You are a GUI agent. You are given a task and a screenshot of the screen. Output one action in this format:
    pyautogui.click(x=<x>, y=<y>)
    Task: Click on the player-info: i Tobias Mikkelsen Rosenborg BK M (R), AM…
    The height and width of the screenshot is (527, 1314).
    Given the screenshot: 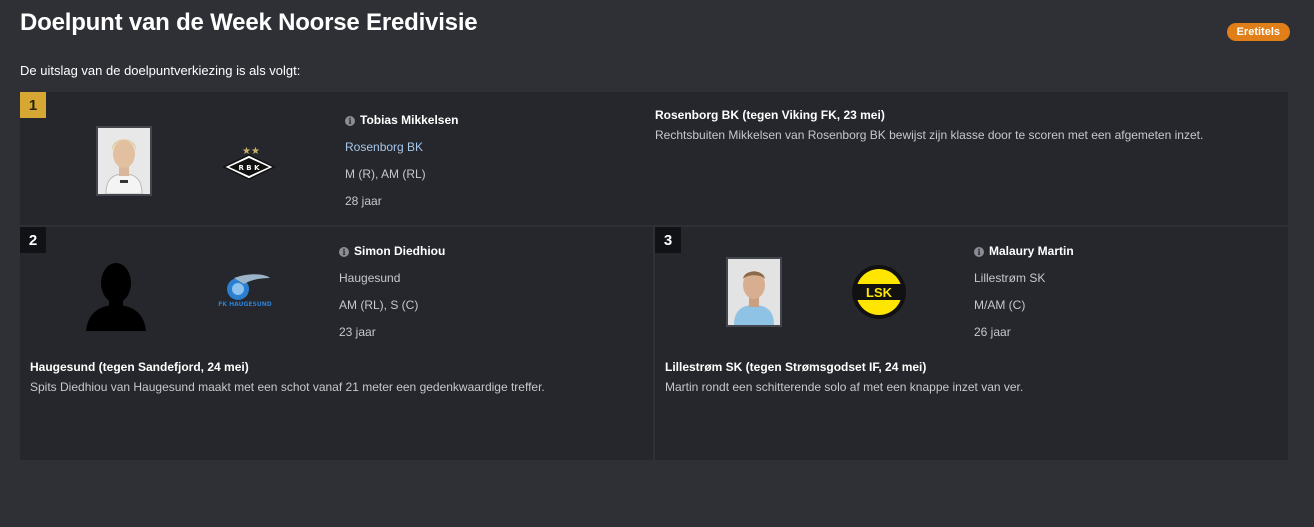 What is the action you would take?
    pyautogui.click(x=401, y=167)
    